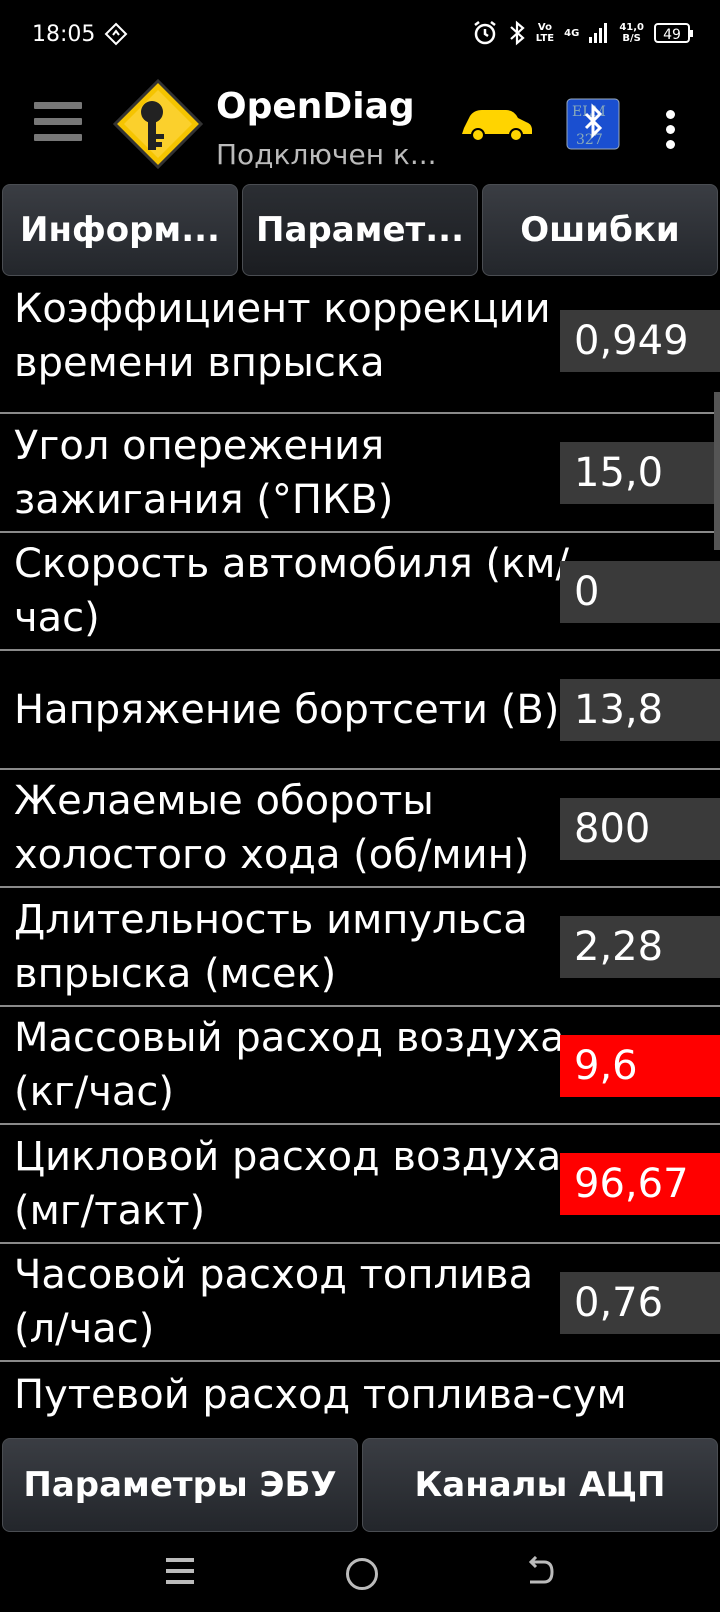 The width and height of the screenshot is (720, 1612). Describe the element at coordinates (64, 34) in the screenshot. I see `status-time: 18:05` at that location.